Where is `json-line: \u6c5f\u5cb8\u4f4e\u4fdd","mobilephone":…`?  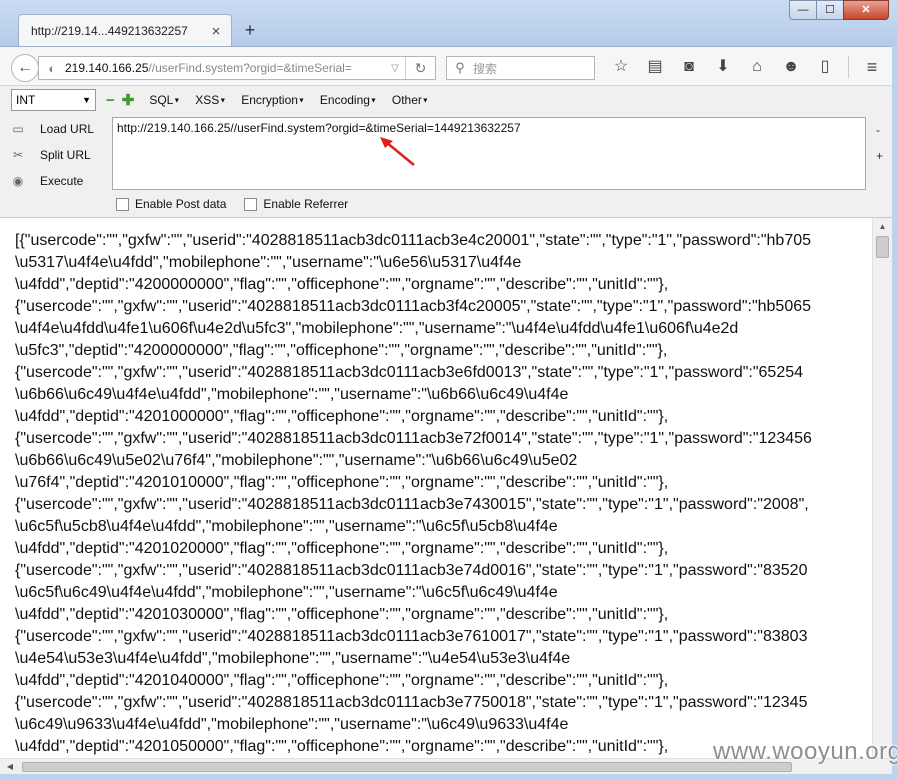 json-line: \u6c5f\u5cb8\u4f4e\u4fdd","mobilephone":… is located at coordinates (286, 526).